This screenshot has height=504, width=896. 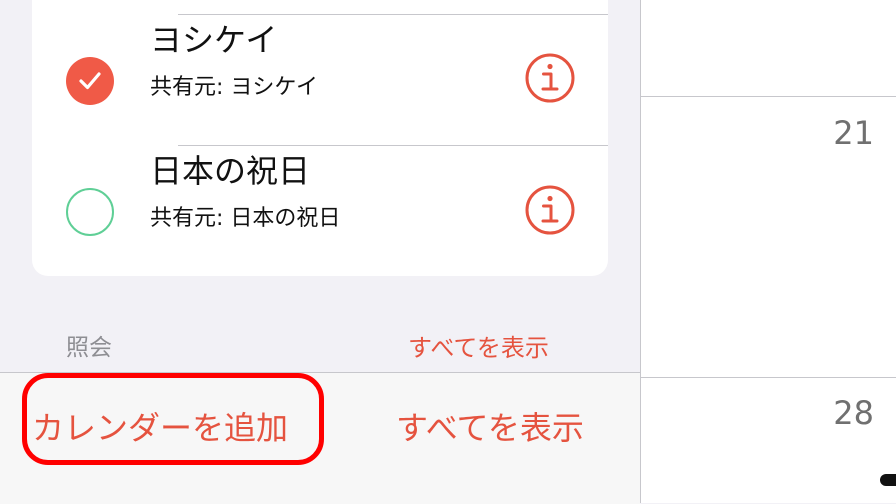 I want to click on day-number-28: 28, so click(x=853, y=413).